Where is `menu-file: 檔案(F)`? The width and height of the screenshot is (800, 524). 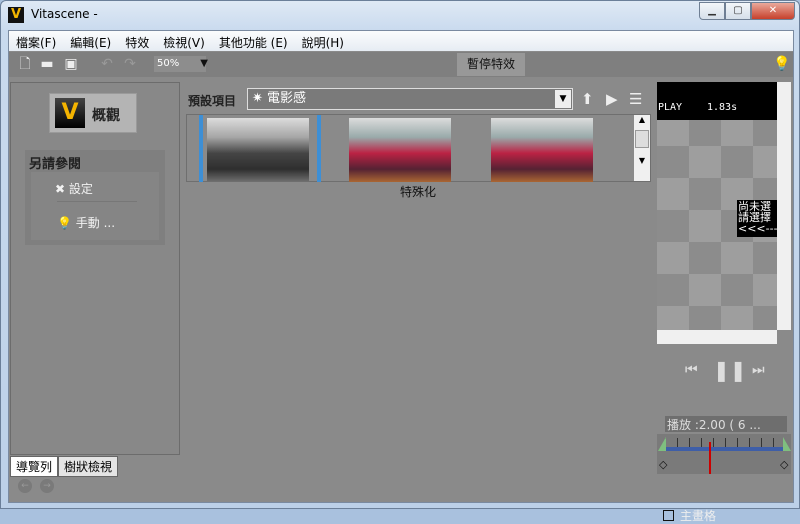
menu-file: 檔案(F) is located at coordinates (36, 41).